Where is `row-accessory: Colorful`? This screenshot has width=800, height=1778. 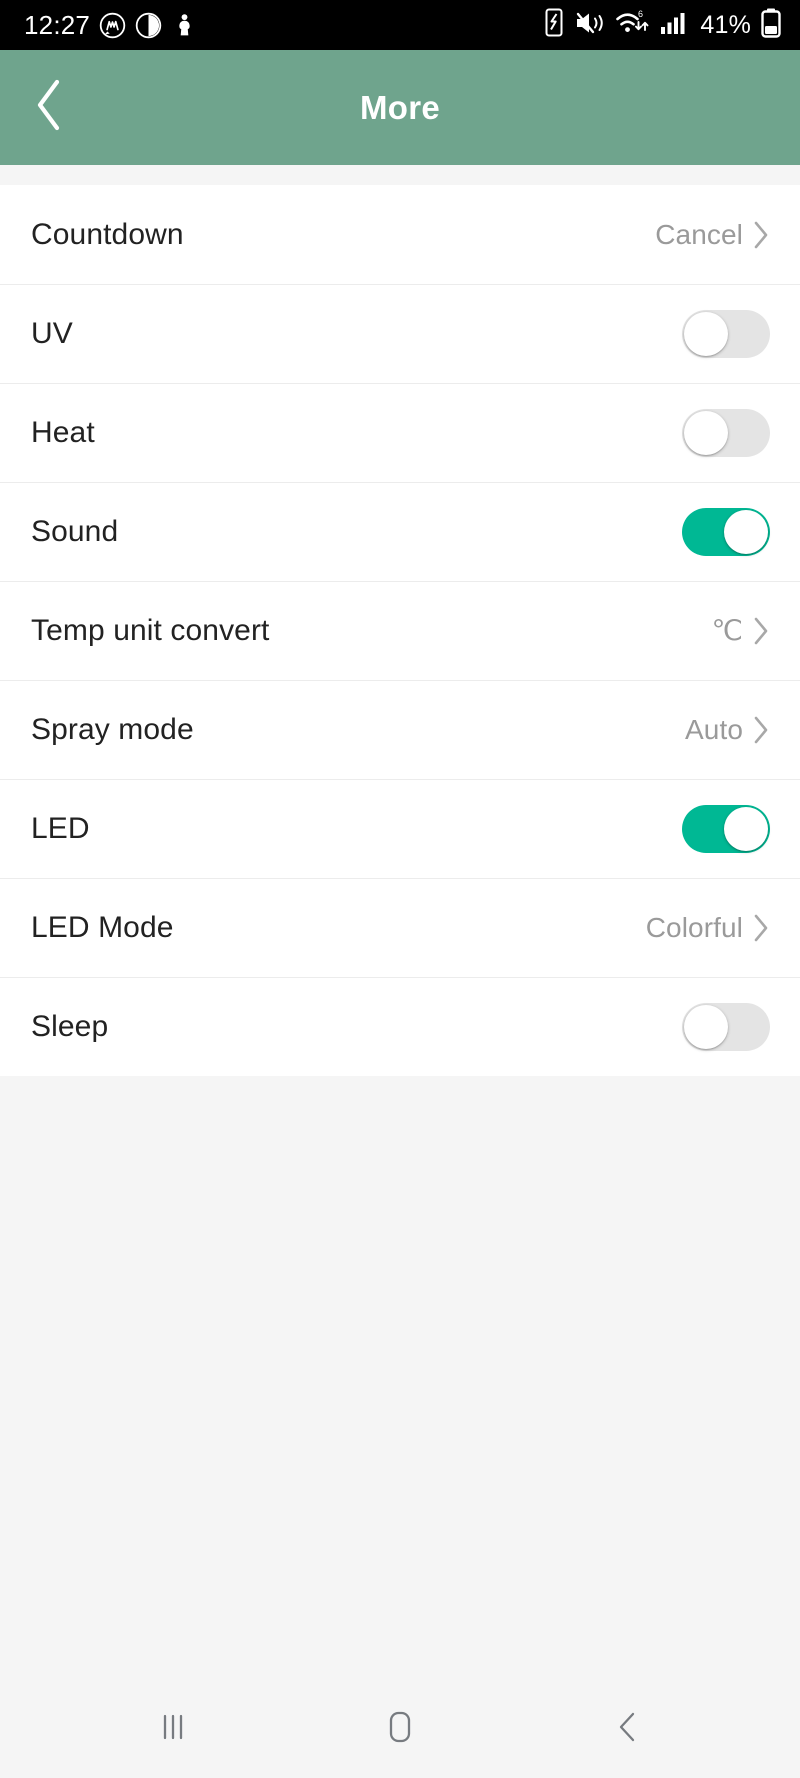
row-accessory: Colorful is located at coordinates (708, 928).